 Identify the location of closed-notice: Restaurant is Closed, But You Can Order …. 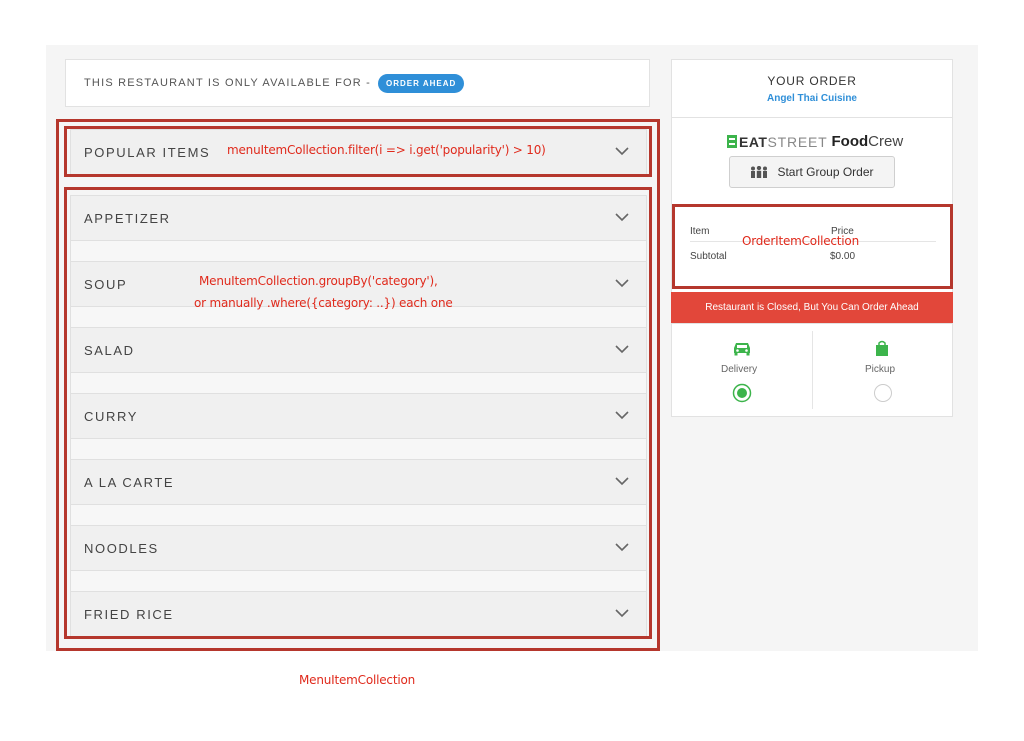
(812, 307).